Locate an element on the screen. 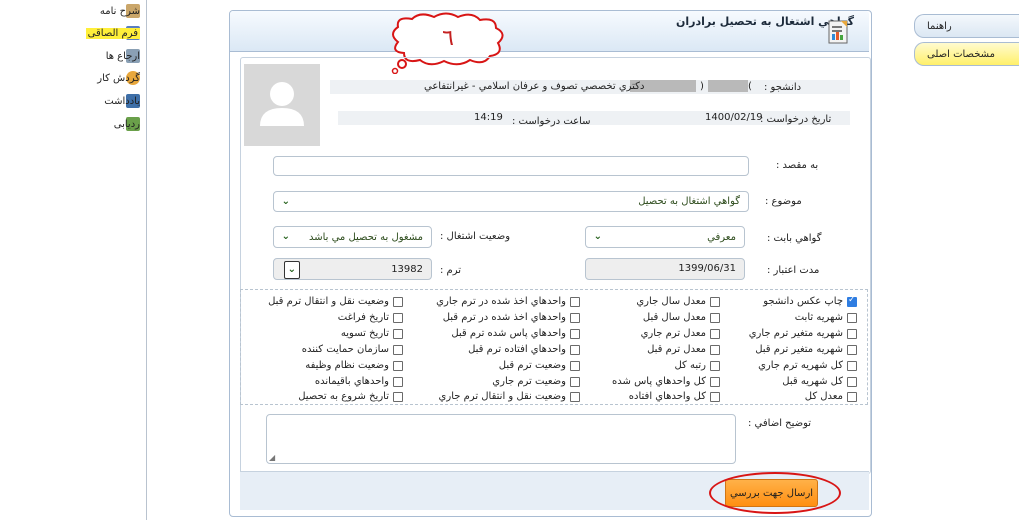 The image size is (1024, 520). checkbox-label: کل واحدهاي پاس شده is located at coordinates (659, 381).